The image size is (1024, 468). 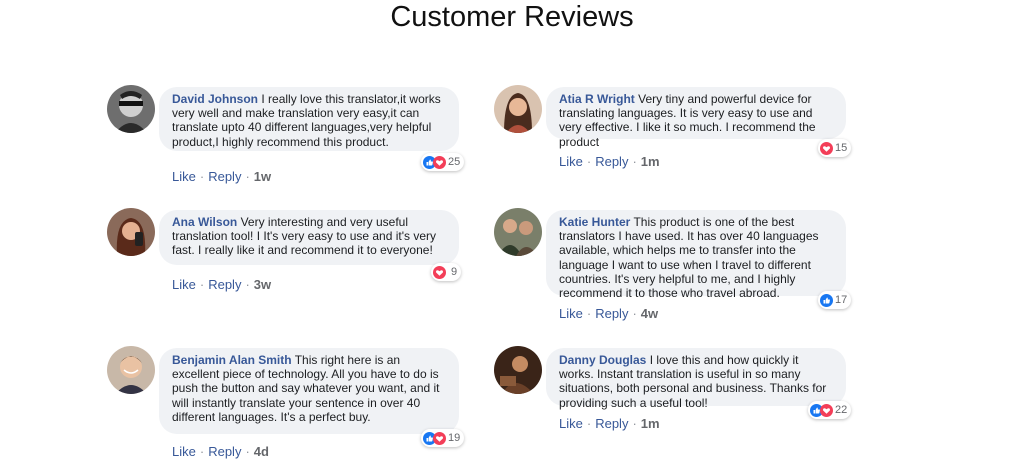 I want to click on reaction-count: 9, so click(x=454, y=272).